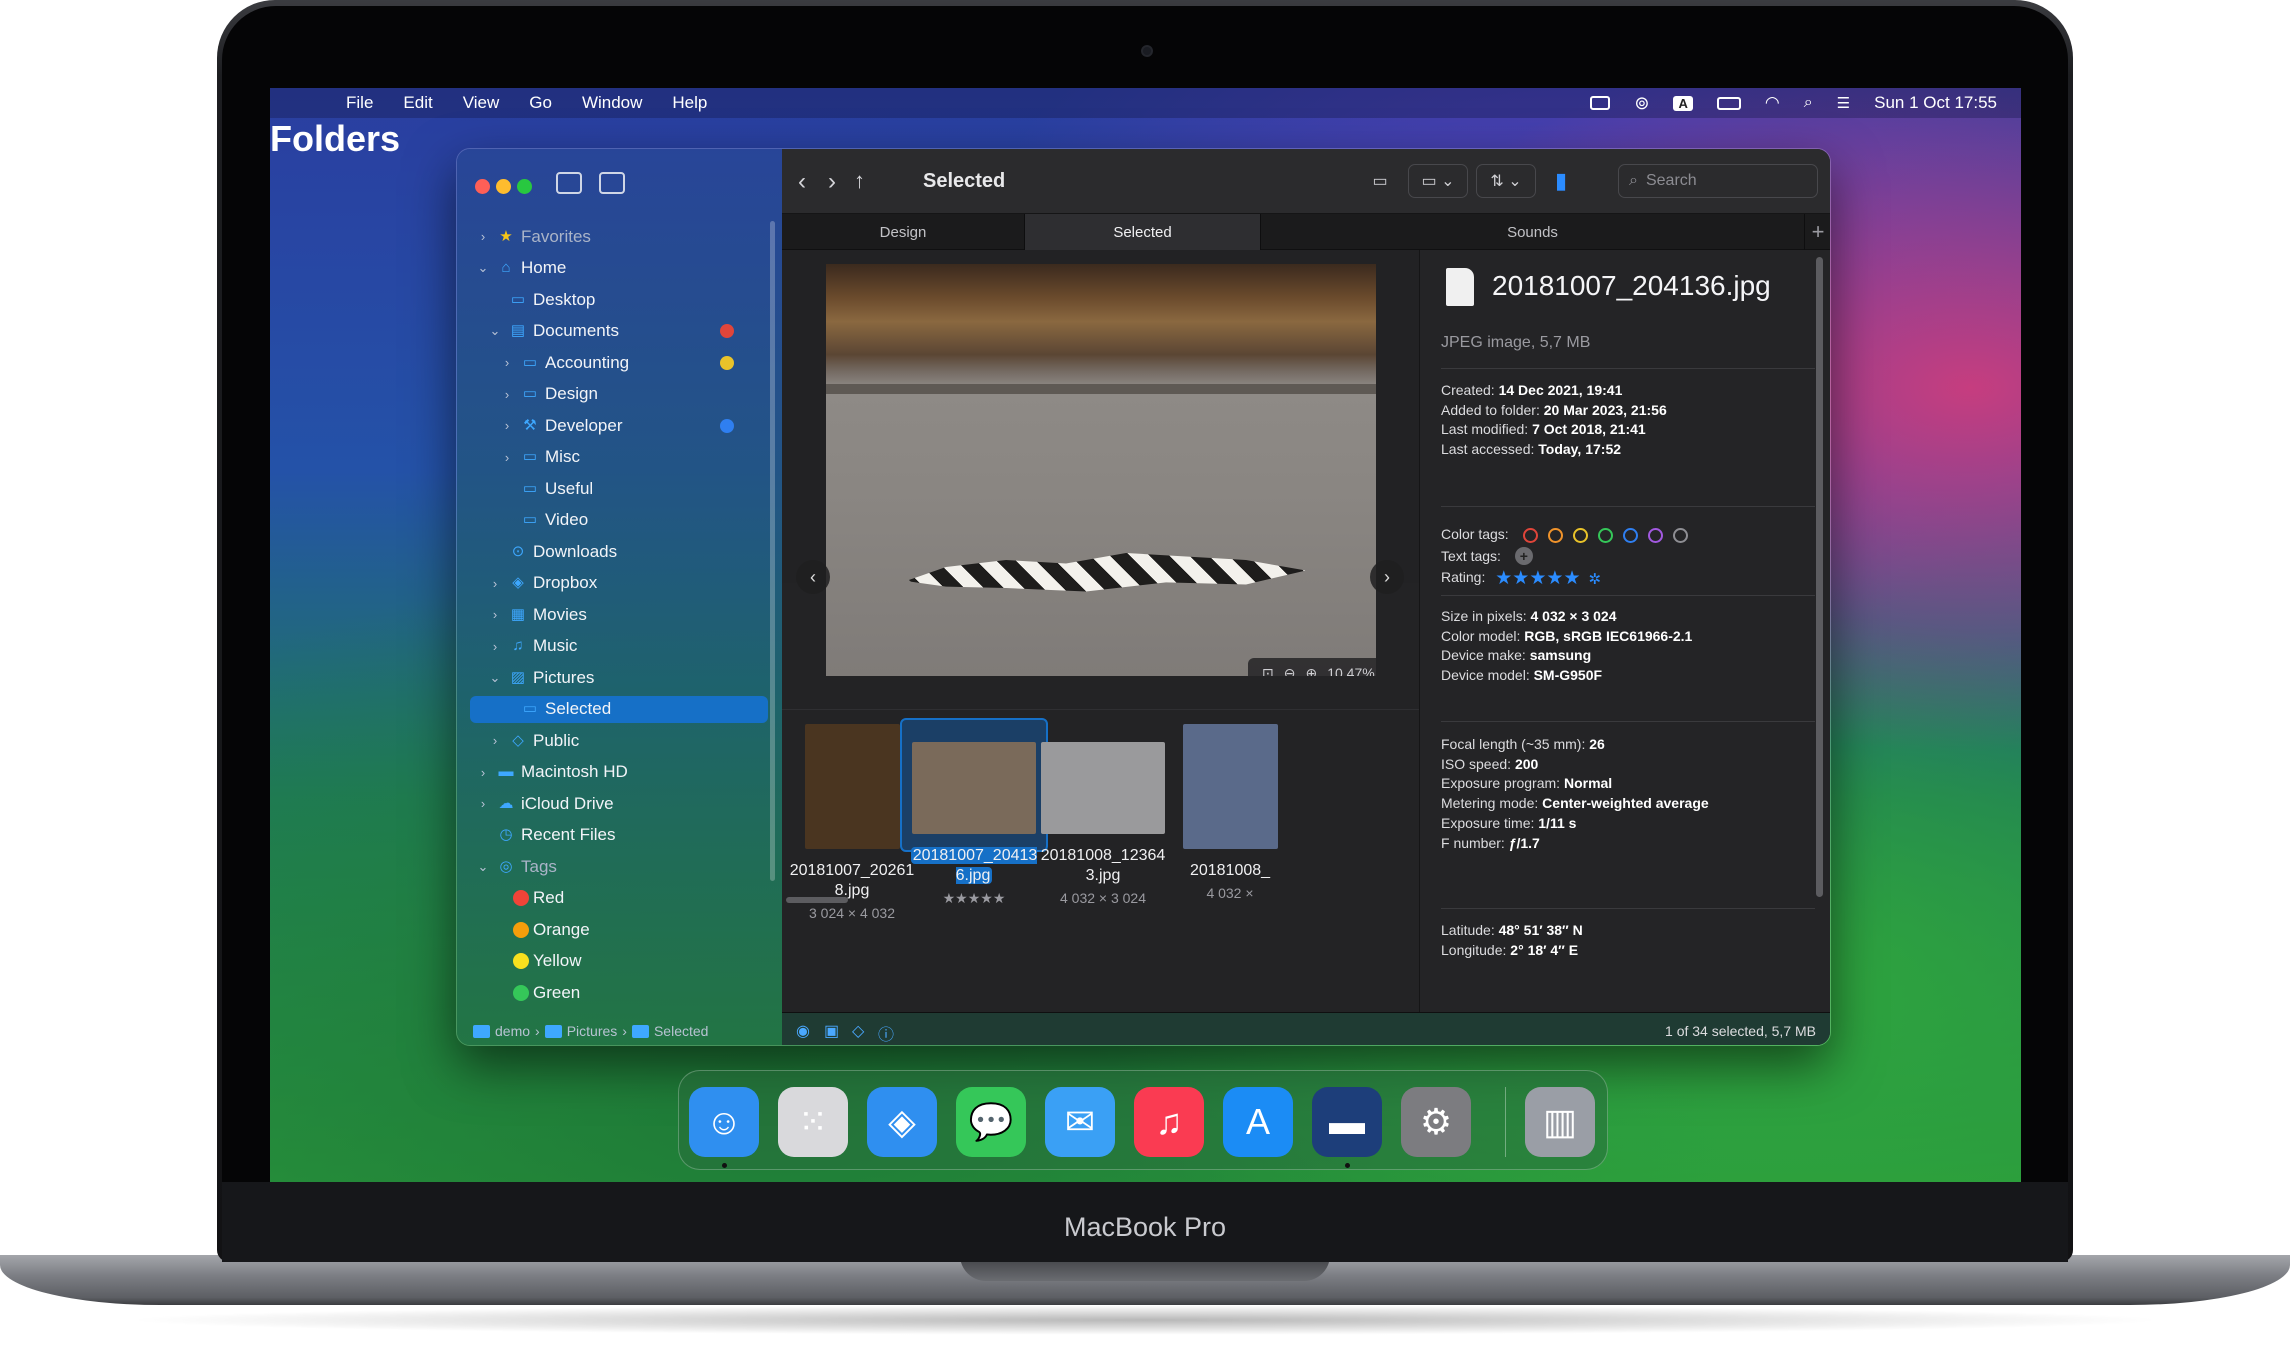  What do you see at coordinates (619, 899) in the screenshot?
I see `sidebar-item-red: Red` at bounding box center [619, 899].